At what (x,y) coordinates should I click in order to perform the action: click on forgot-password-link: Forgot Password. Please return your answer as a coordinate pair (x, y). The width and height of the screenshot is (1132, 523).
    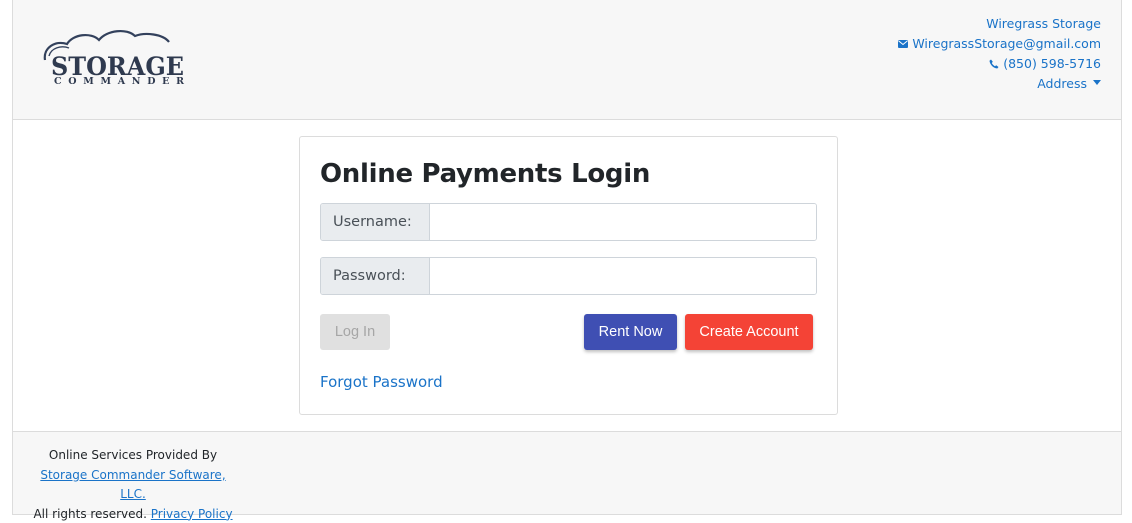
    Looking at the image, I should click on (381, 382).